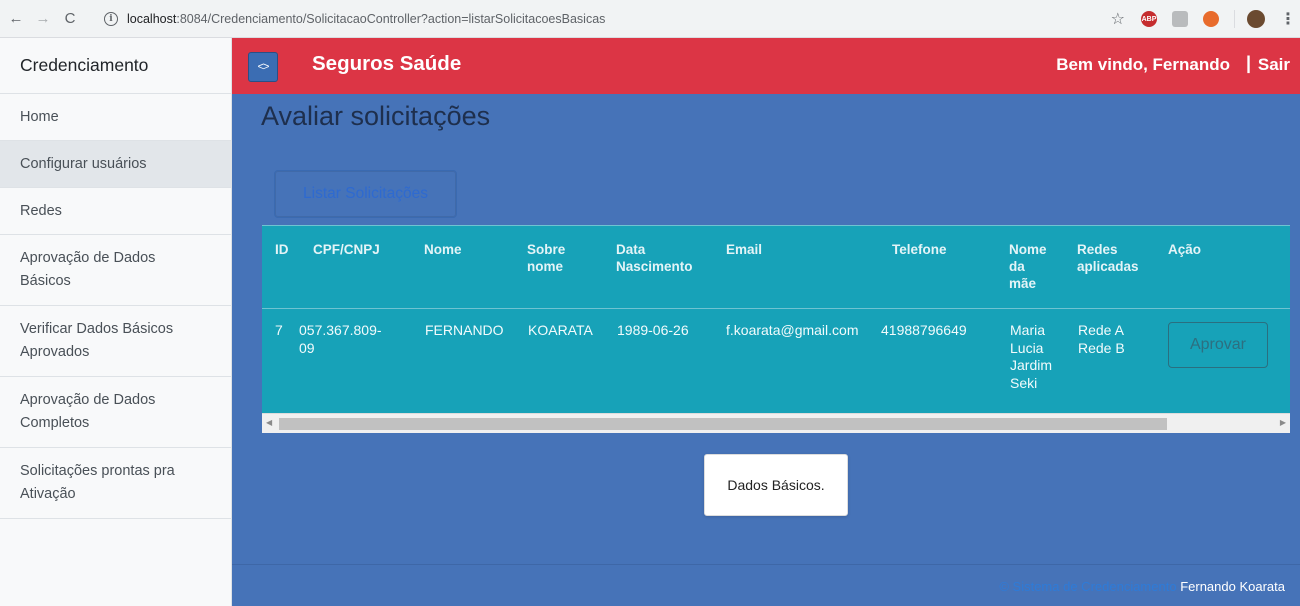 This screenshot has height=606, width=1300. What do you see at coordinates (376, 116) in the screenshot?
I see `page-title: Avaliar solicitações` at bounding box center [376, 116].